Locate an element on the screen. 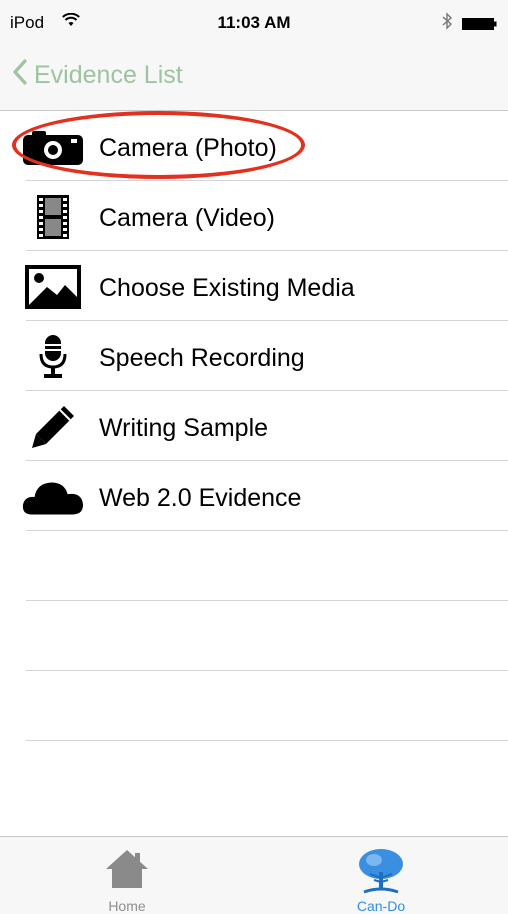  cloud-icon is located at coordinates (53, 497).